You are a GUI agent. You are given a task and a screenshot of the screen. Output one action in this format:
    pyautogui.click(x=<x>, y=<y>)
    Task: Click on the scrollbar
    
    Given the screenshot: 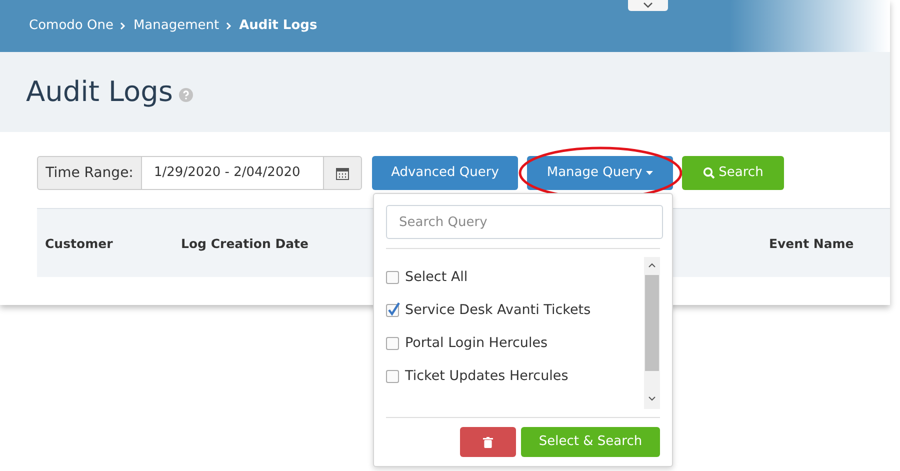 What is the action you would take?
    pyautogui.click(x=652, y=333)
    